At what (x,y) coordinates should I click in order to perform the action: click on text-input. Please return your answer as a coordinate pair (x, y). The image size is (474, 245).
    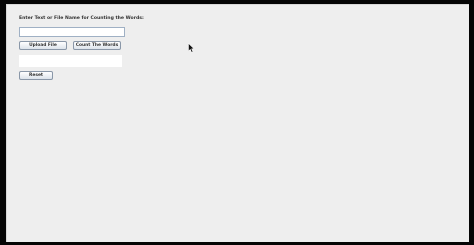
    Looking at the image, I should click on (72, 32).